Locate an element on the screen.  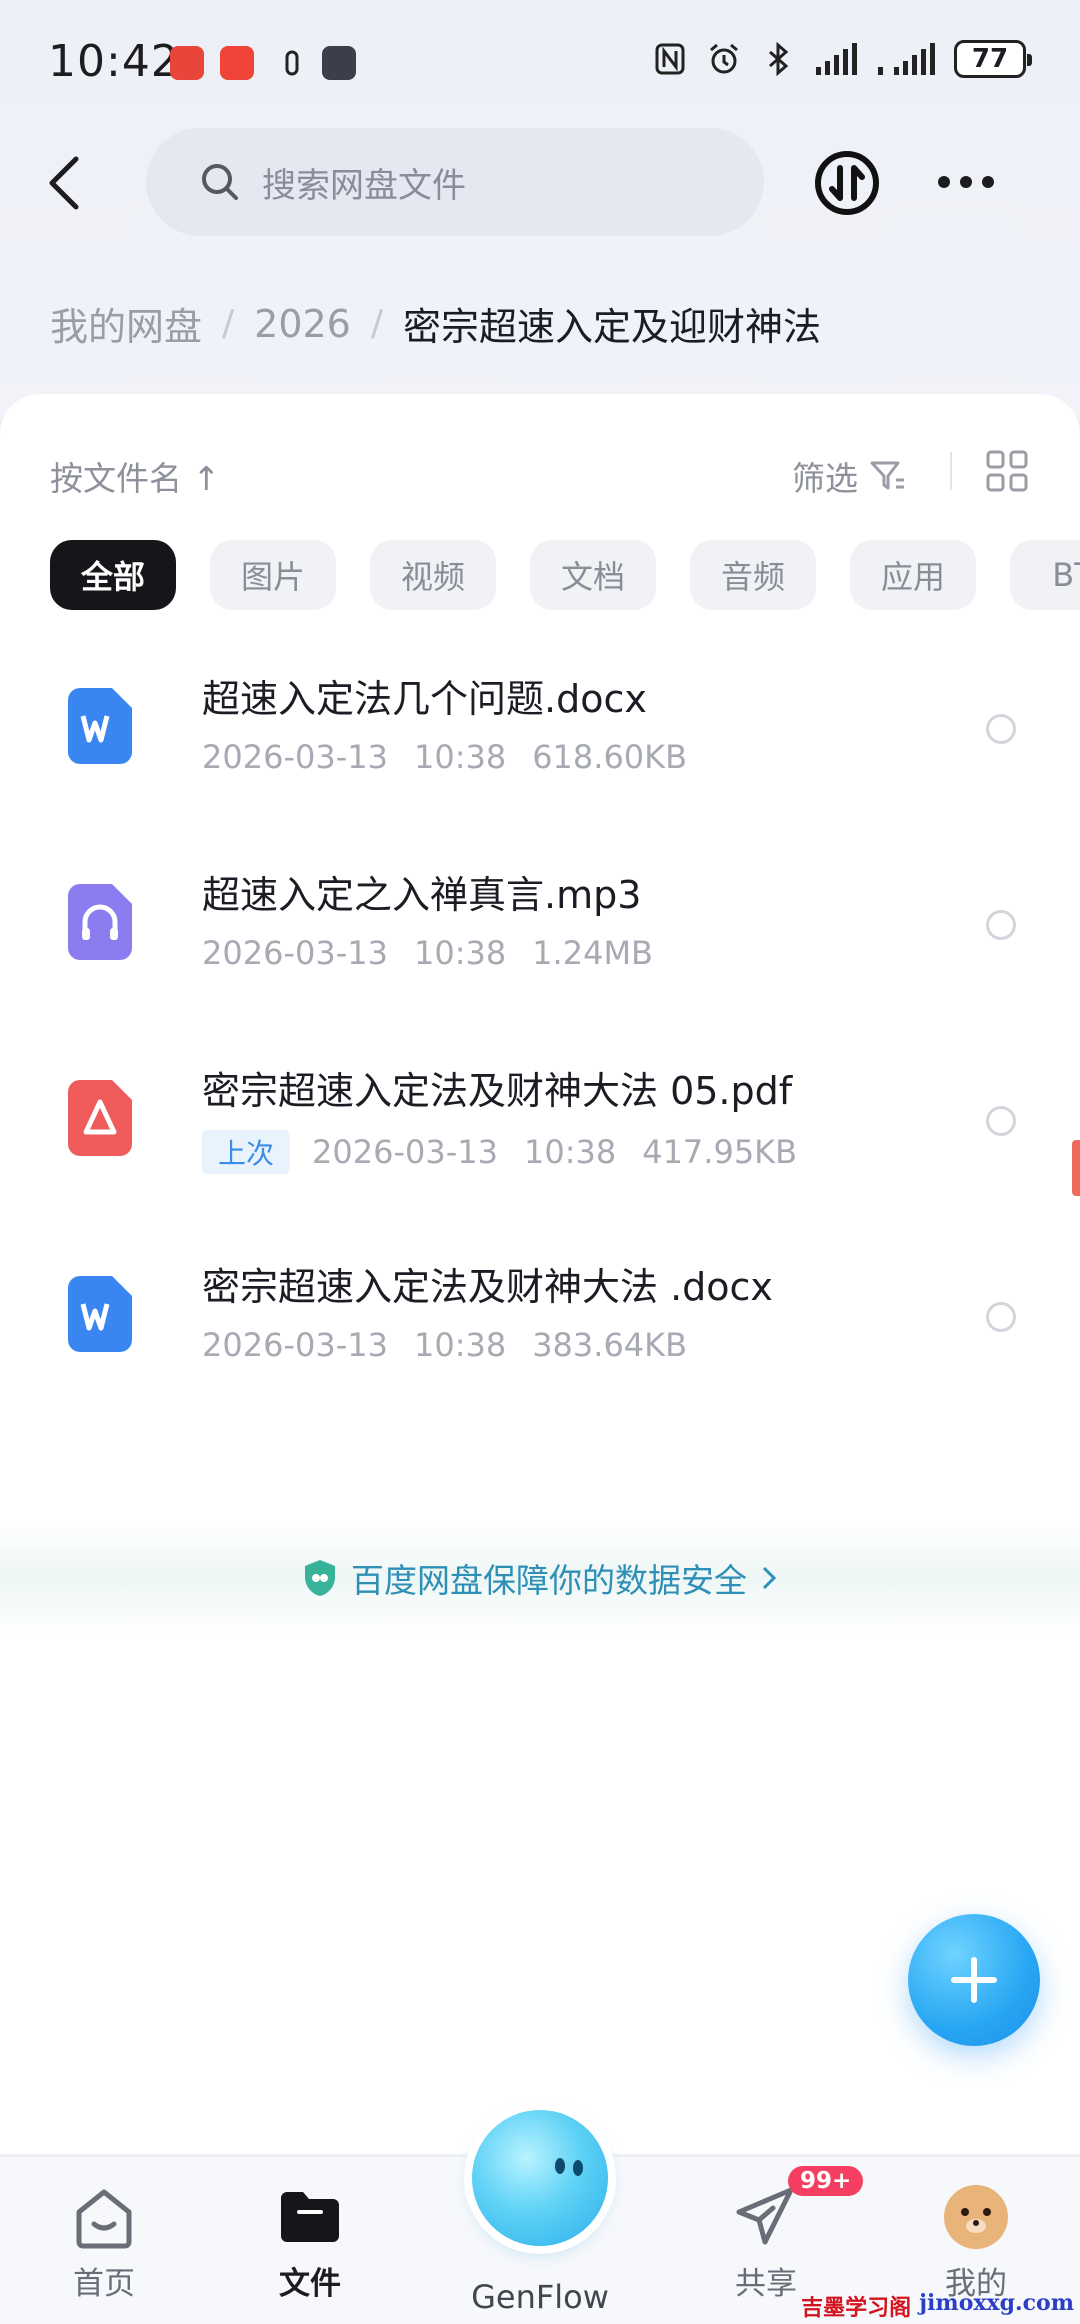
file-meta: 2026-03-13 10:38 383.64KB is located at coordinates (444, 1345).